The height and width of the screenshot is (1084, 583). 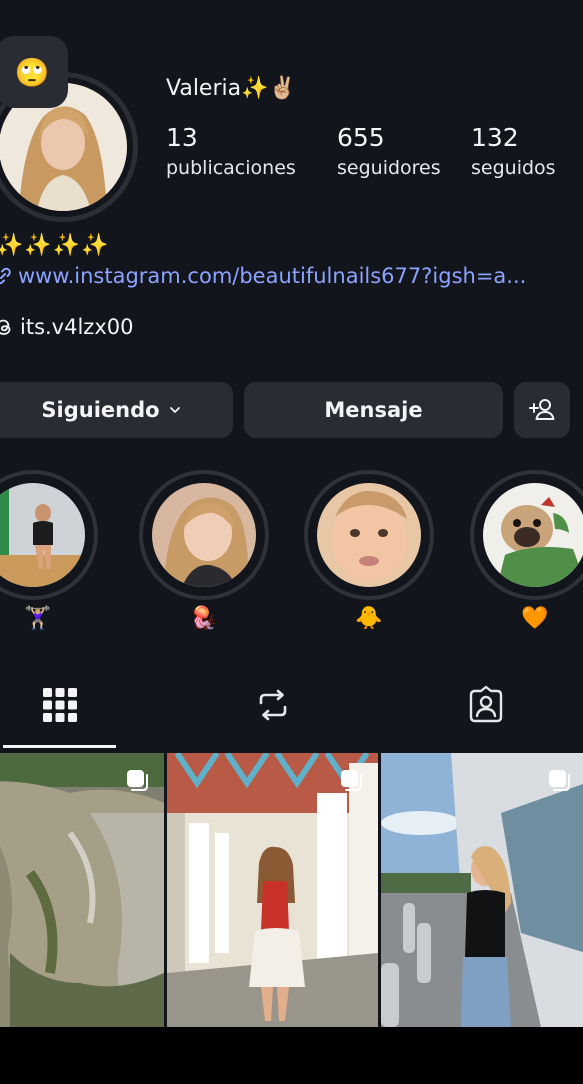 I want to click on post-3-image, so click(x=482, y=890).